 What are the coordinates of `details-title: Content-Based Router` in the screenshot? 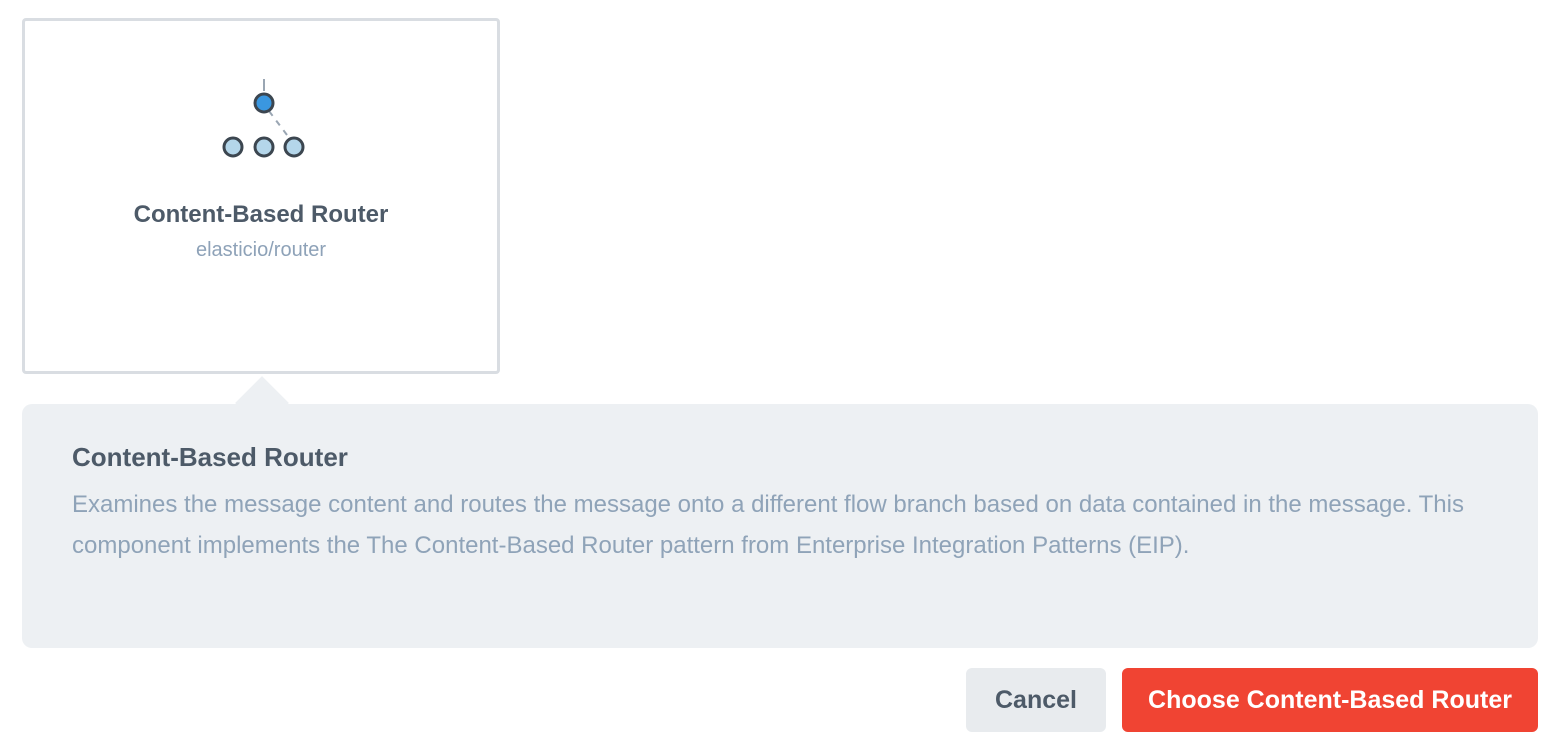 It's located at (210, 457).